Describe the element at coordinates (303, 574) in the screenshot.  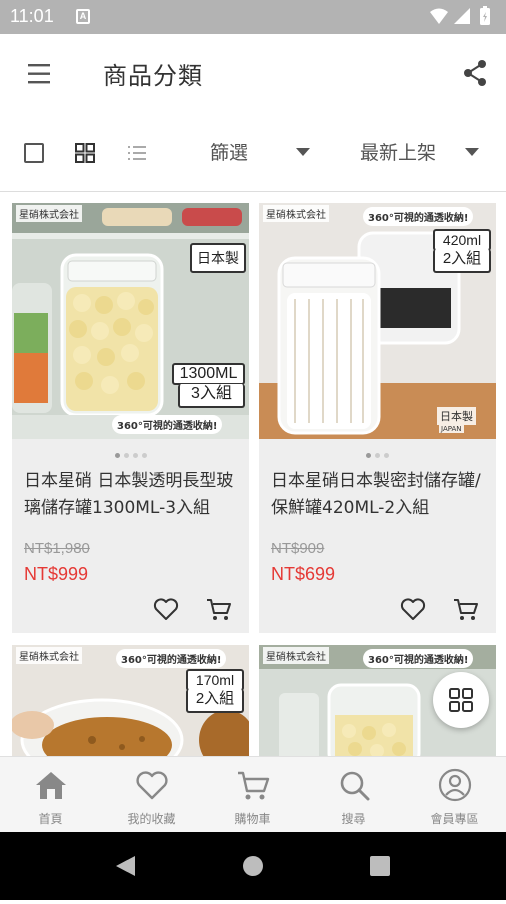
I see `sale-price: NT$699` at that location.